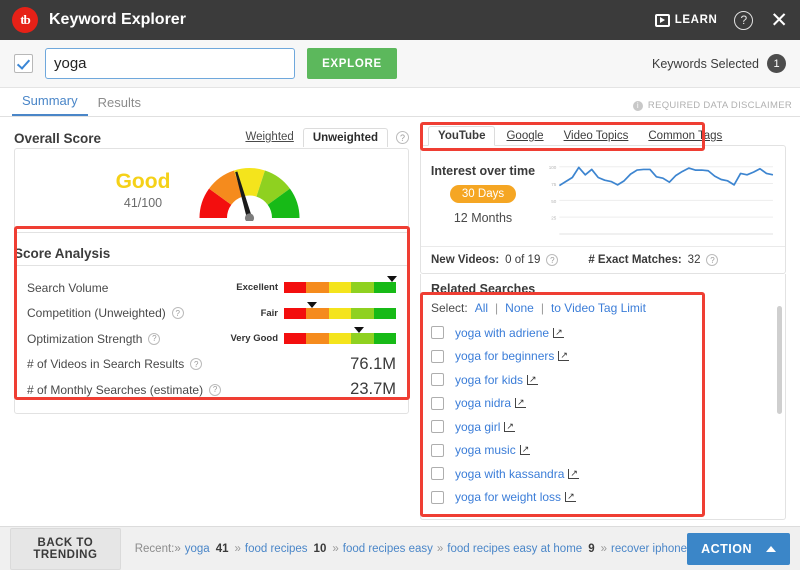 The image size is (800, 570). What do you see at coordinates (554, 201) in the screenshot?
I see `svg-text: 50` at bounding box center [554, 201].